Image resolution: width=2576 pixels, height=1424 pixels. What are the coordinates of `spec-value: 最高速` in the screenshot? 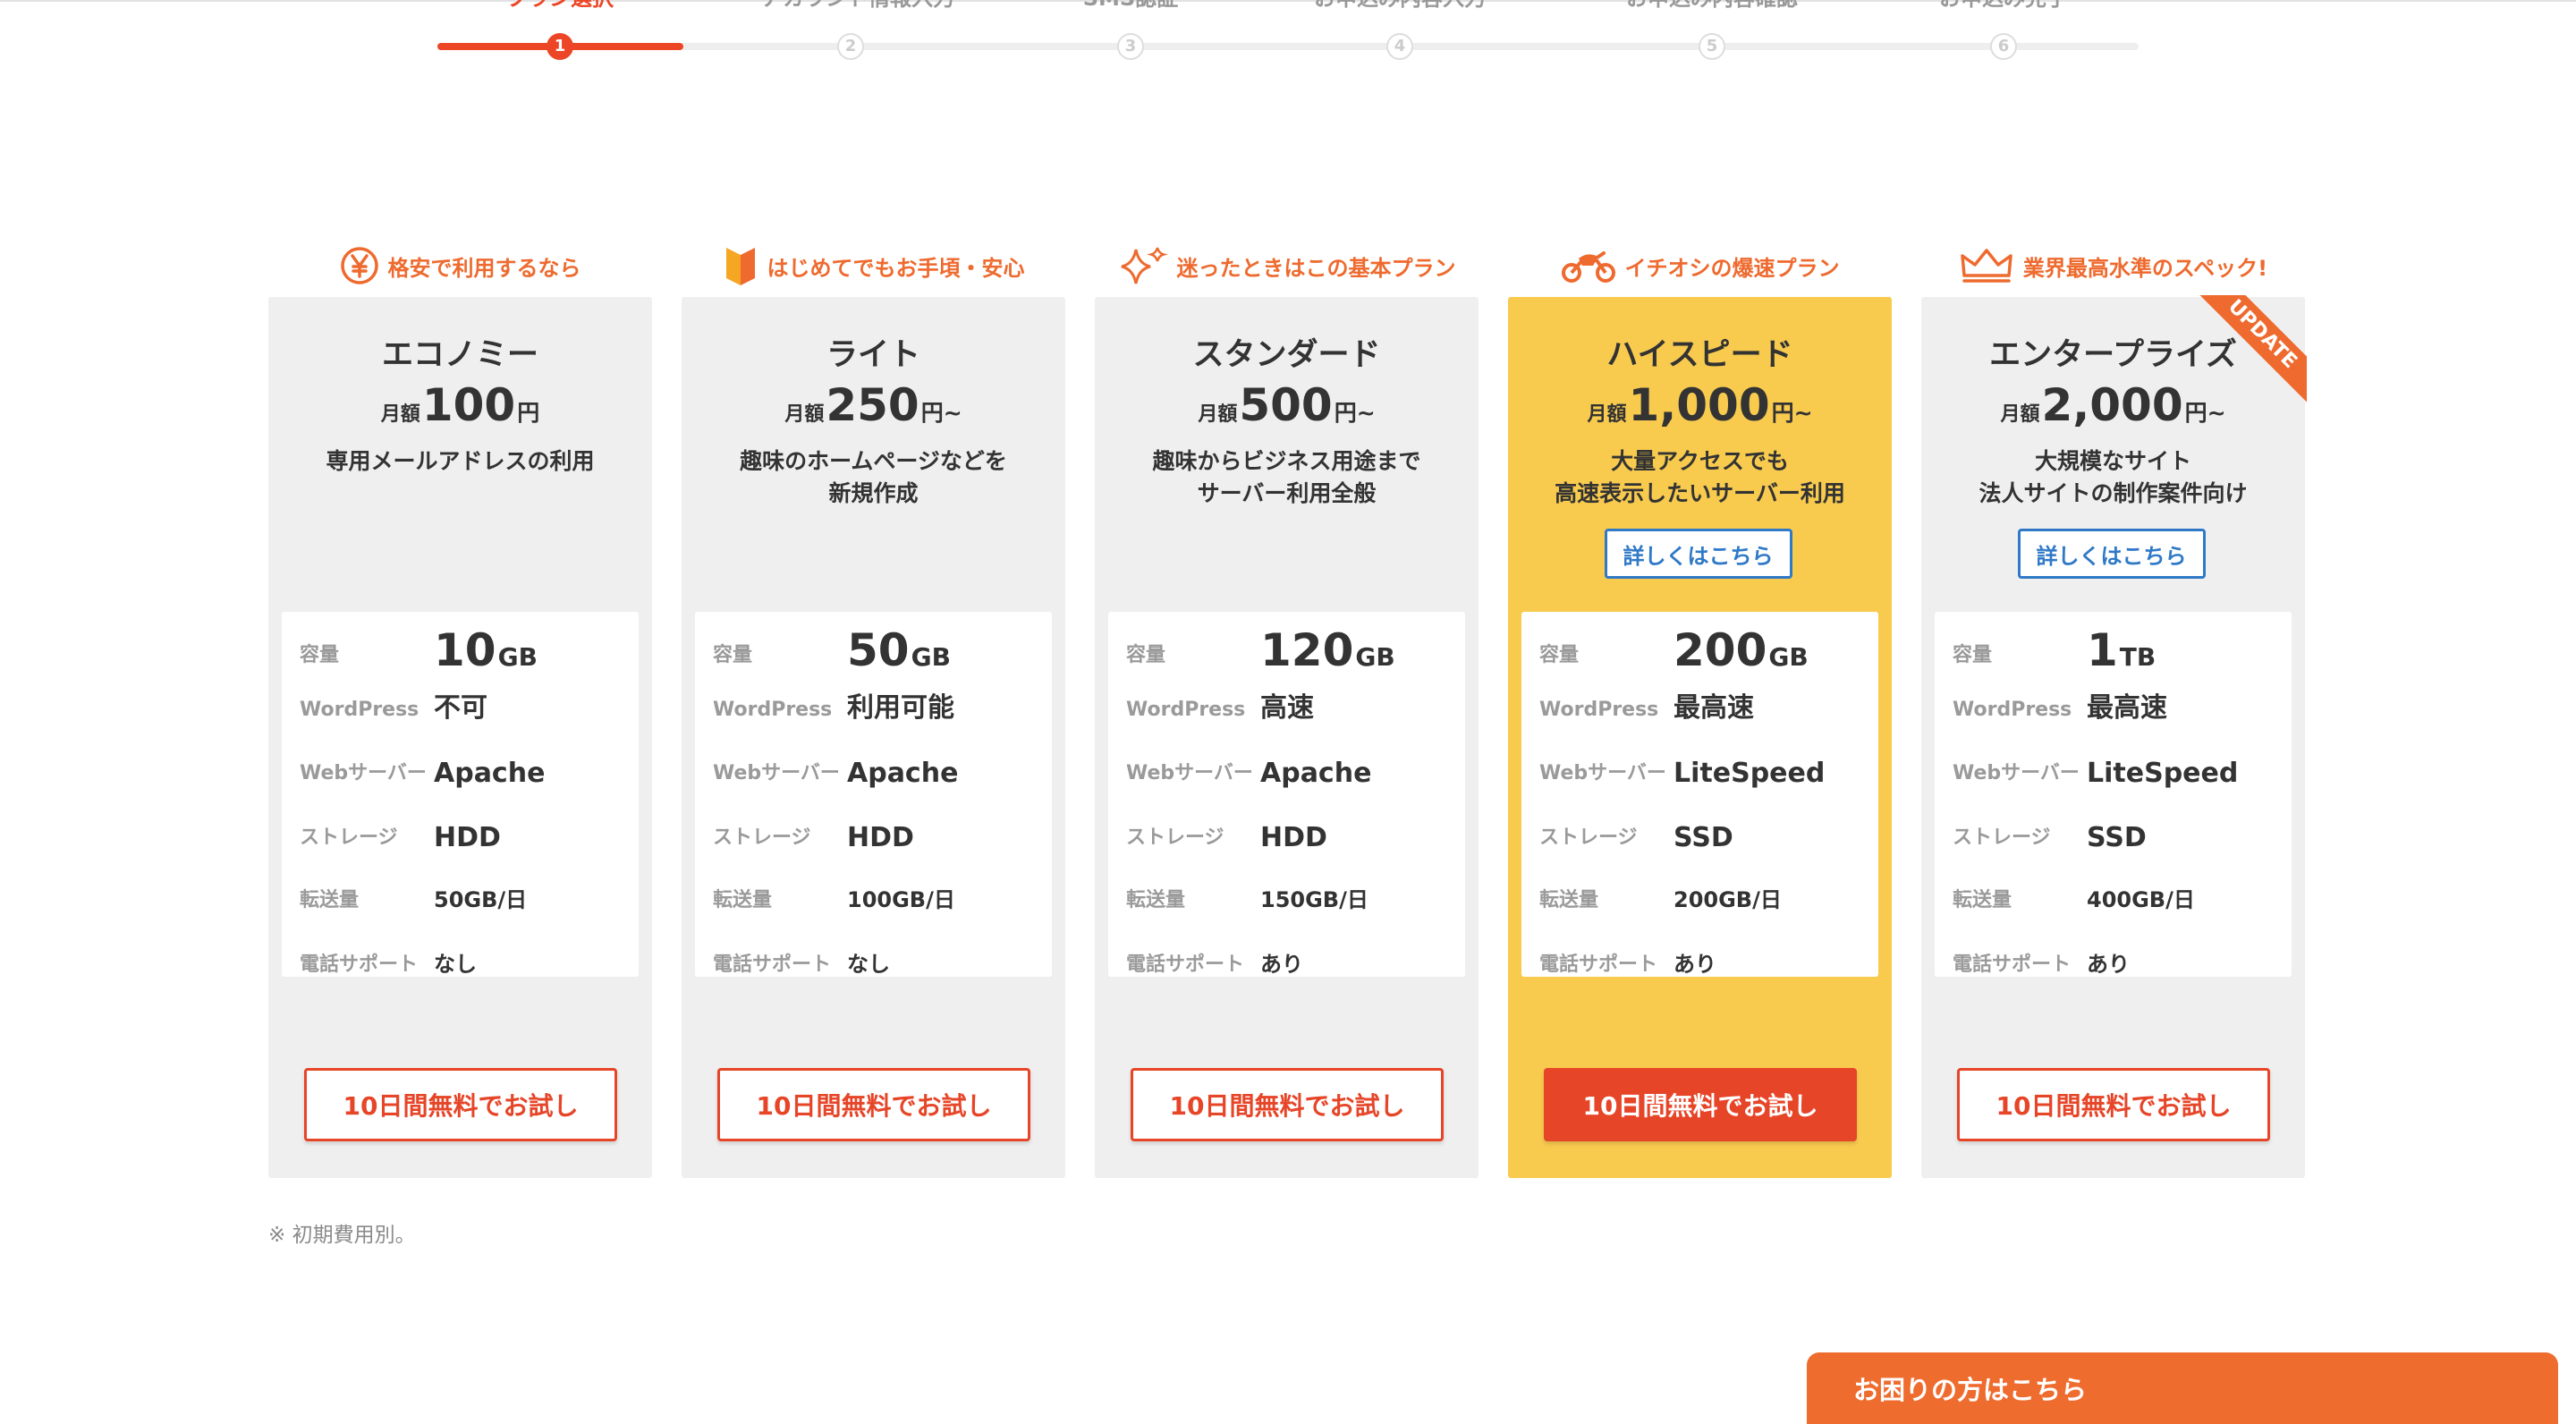 It's located at (2127, 708).